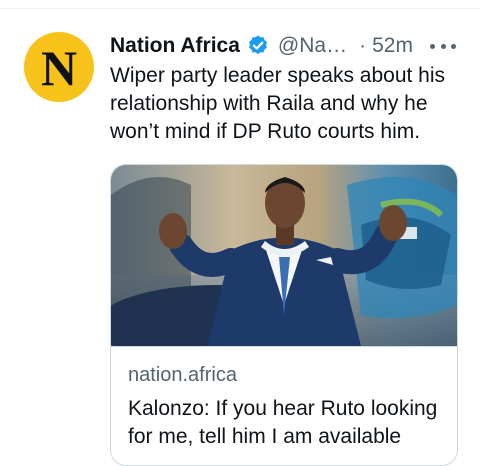  I want to click on tweet-header: Nation Africa @Na… · 52m, so click(261, 46).